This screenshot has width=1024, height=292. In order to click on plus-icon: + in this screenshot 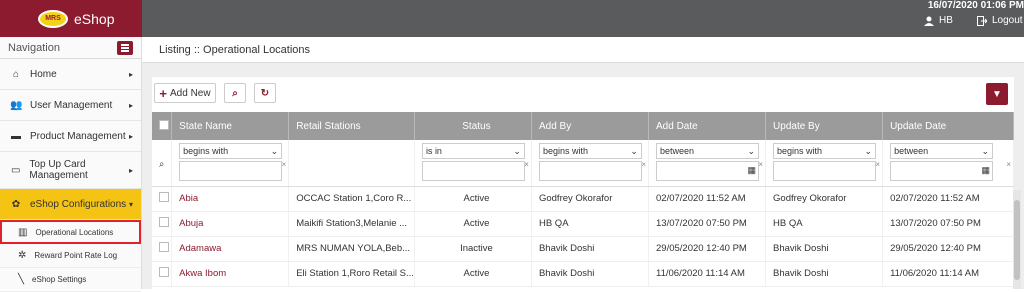, I will do `click(163, 93)`.